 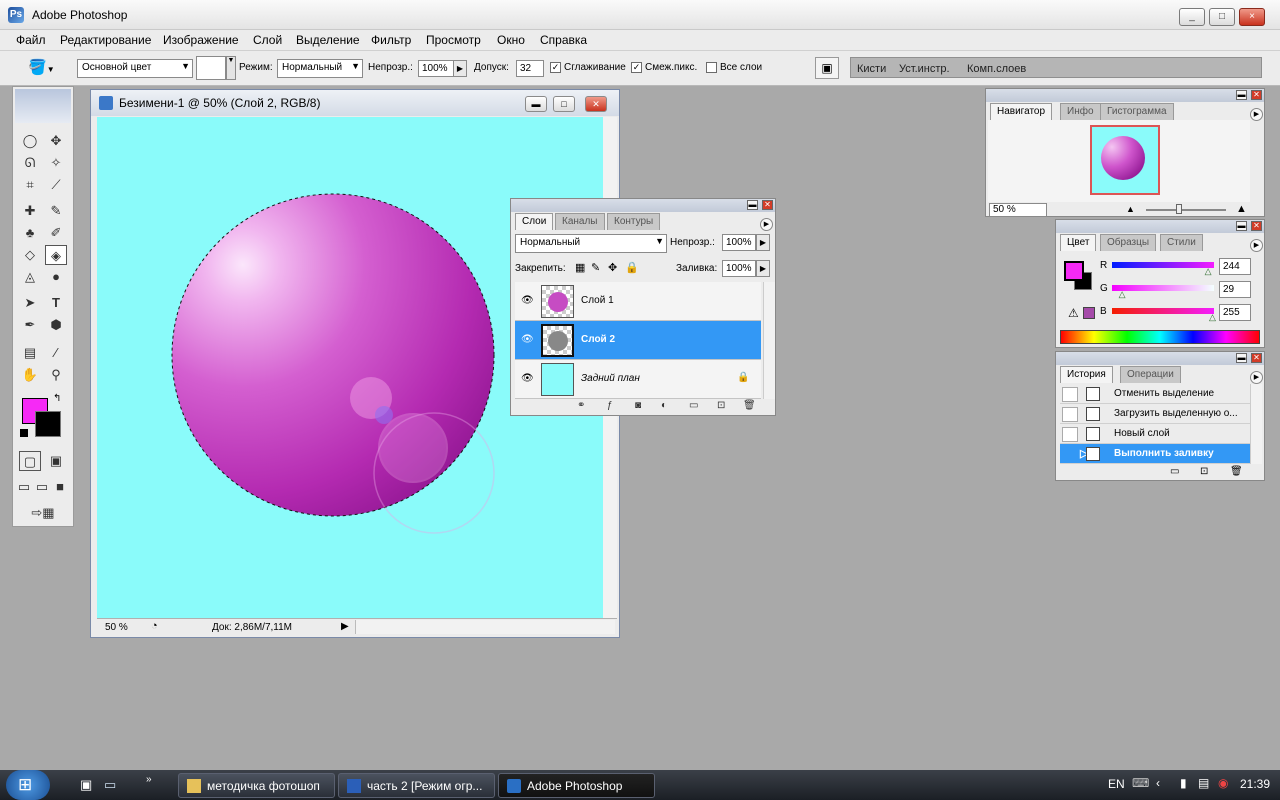 What do you see at coordinates (1256, 95) in the screenshot?
I see `navigator-close-button: ✕` at bounding box center [1256, 95].